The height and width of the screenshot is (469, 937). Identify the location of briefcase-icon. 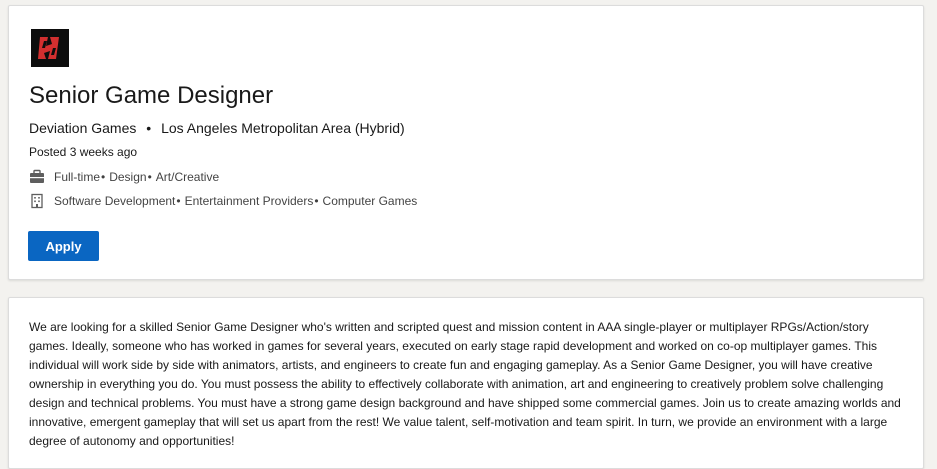
(37, 177).